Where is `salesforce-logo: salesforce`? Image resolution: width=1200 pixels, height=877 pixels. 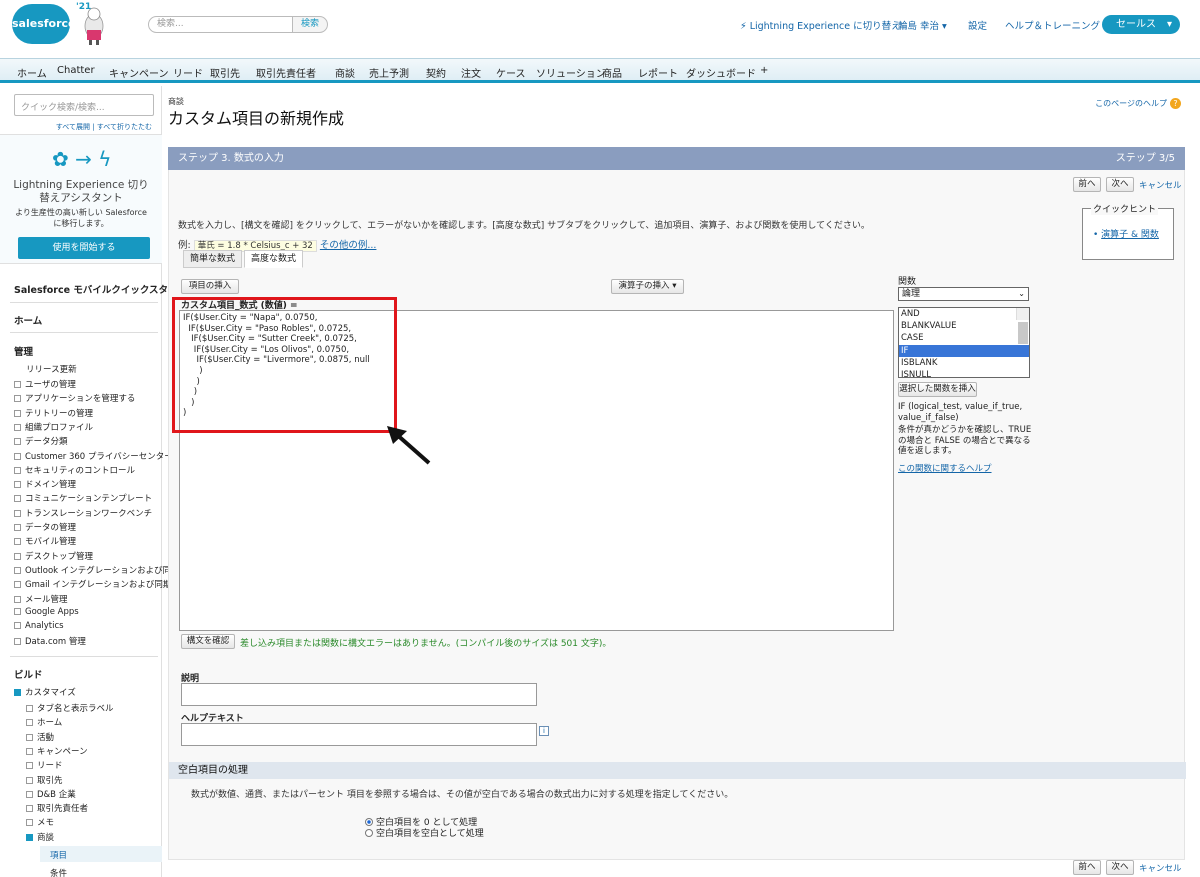 salesforce-logo: salesforce is located at coordinates (44, 24).